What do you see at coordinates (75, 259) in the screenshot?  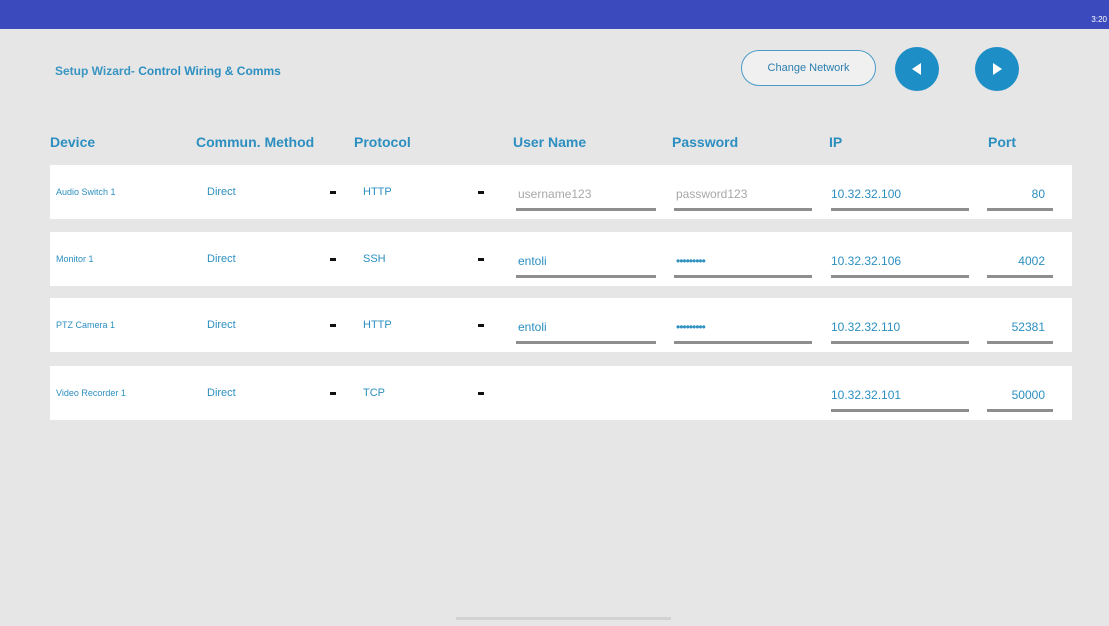 I see `device-name: Monitor 1` at bounding box center [75, 259].